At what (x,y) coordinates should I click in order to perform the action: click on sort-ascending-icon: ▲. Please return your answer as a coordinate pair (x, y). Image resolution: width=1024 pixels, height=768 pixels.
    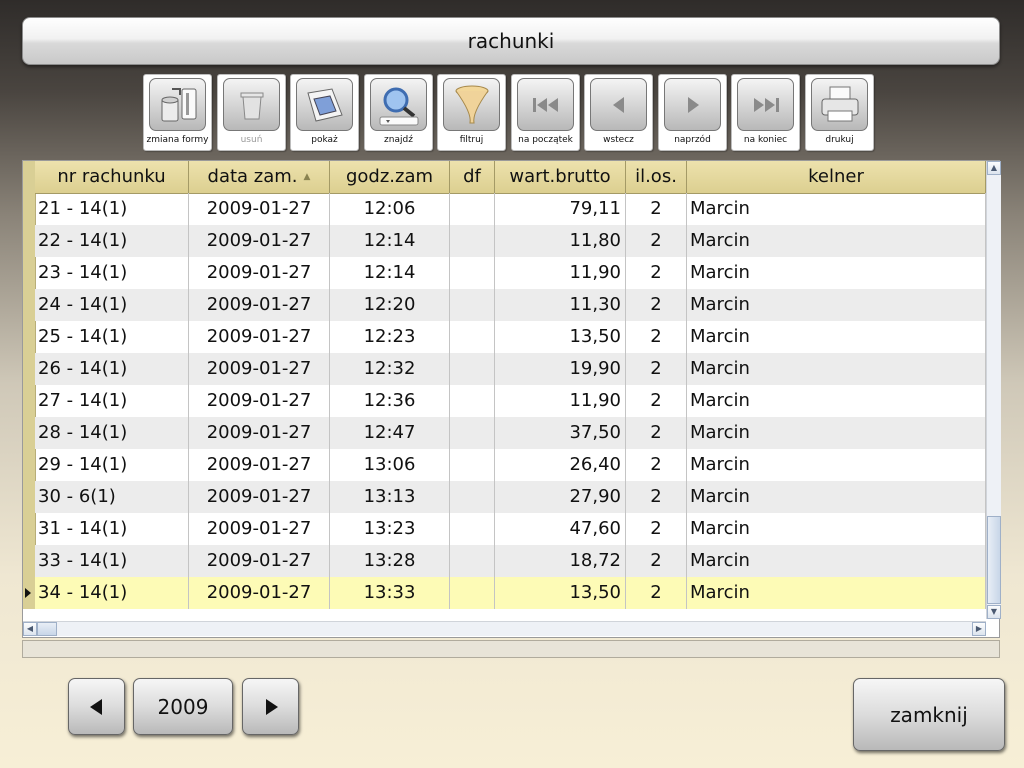
    Looking at the image, I should click on (307, 177).